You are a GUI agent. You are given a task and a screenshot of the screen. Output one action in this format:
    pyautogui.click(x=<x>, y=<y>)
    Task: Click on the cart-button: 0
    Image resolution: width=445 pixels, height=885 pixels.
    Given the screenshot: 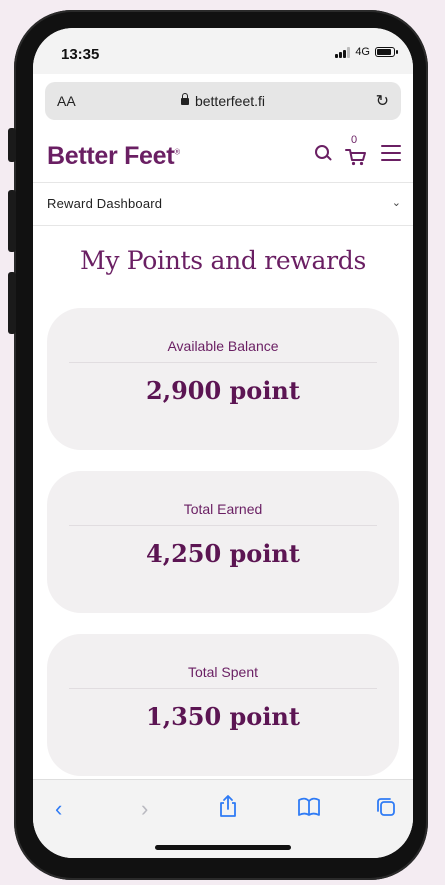 What is the action you would take?
    pyautogui.click(x=356, y=150)
    